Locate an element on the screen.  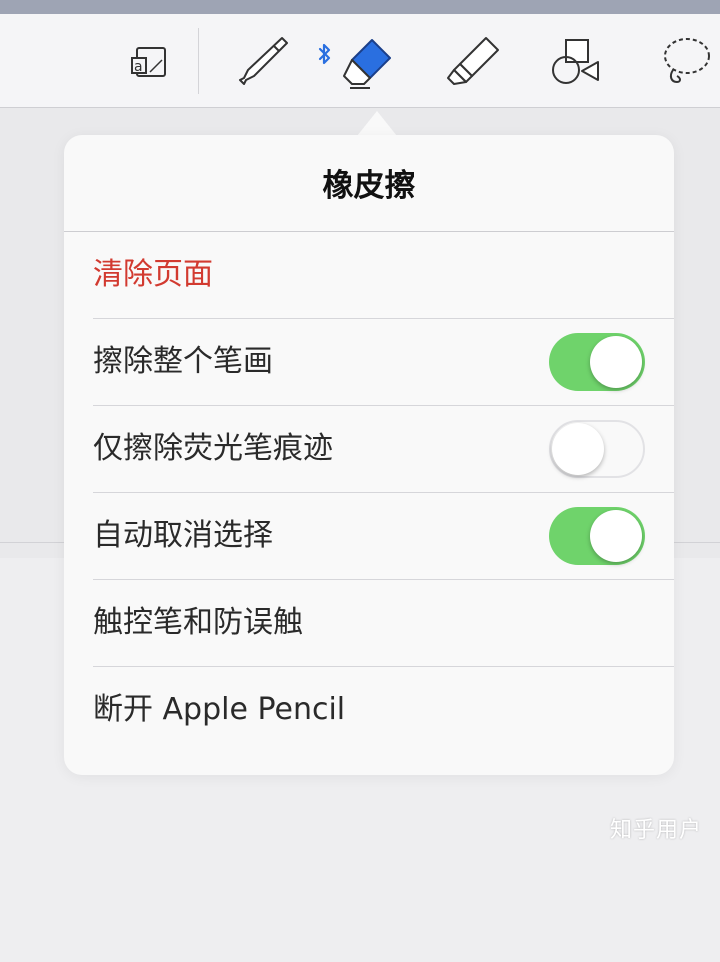
erase-highlighter-only-label: 仅擦除荧光笔痕迹 is located at coordinates (213, 448).